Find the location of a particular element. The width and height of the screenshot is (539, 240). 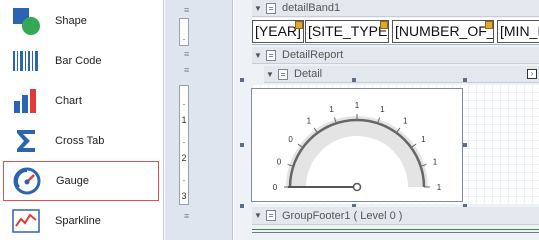

field-number-of: [NUMBER_OF_ is located at coordinates (443, 31).